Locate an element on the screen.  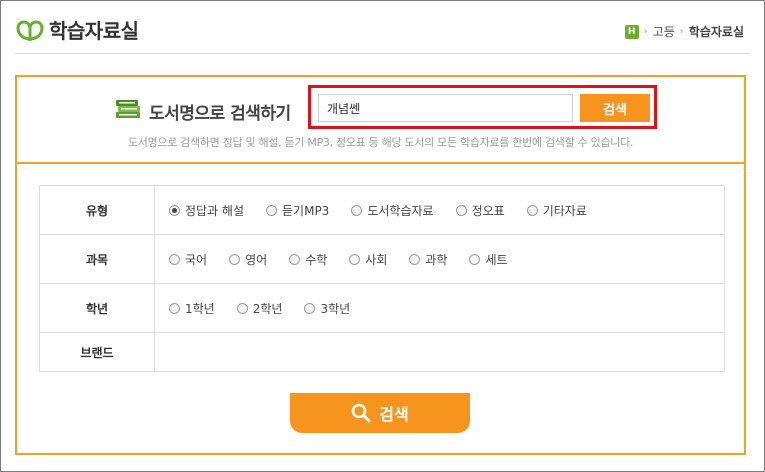
filter-option: 사회 is located at coordinates (368, 259).